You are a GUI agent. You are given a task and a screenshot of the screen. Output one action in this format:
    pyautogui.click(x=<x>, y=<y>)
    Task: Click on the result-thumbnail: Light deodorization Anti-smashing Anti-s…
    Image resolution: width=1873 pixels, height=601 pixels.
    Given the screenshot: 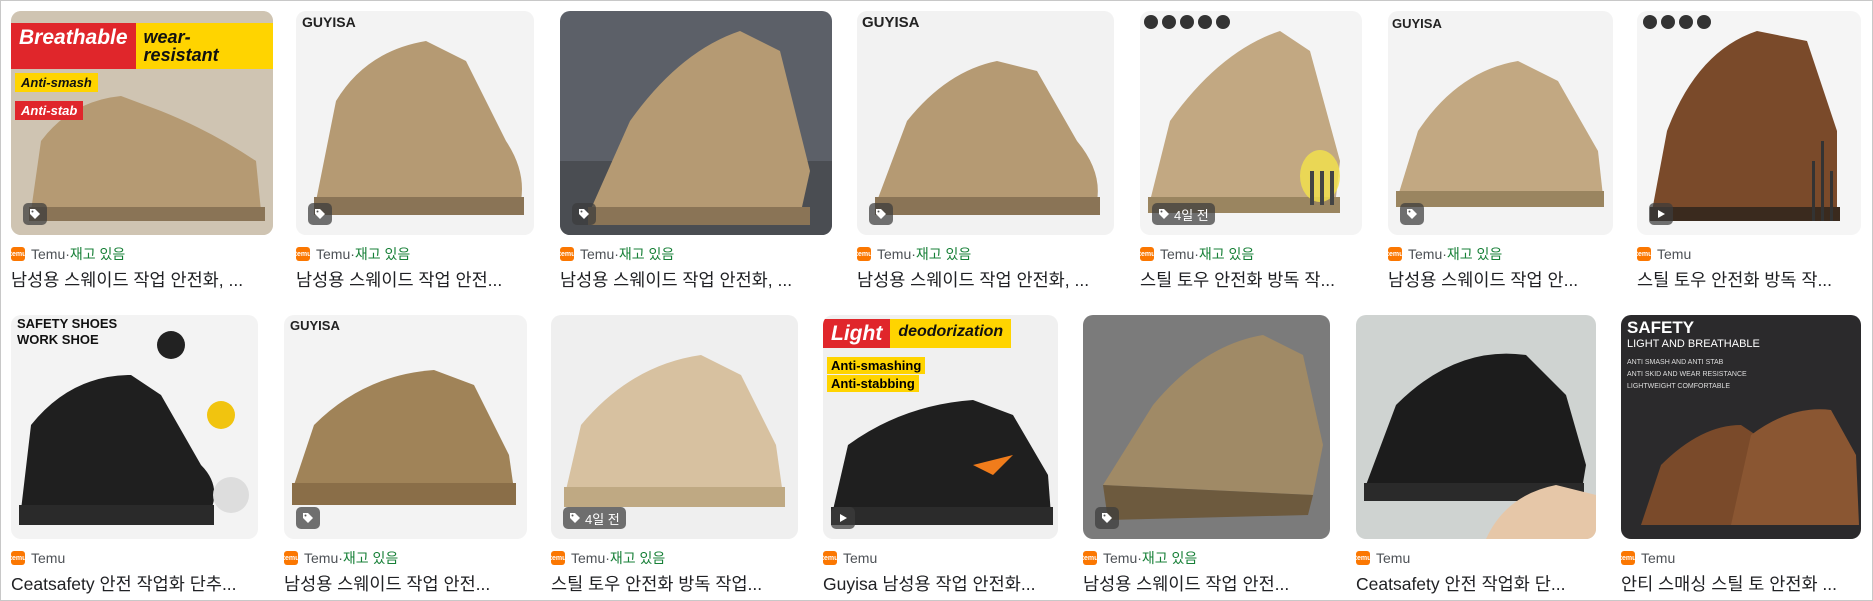 What is the action you would take?
    pyautogui.click(x=940, y=427)
    